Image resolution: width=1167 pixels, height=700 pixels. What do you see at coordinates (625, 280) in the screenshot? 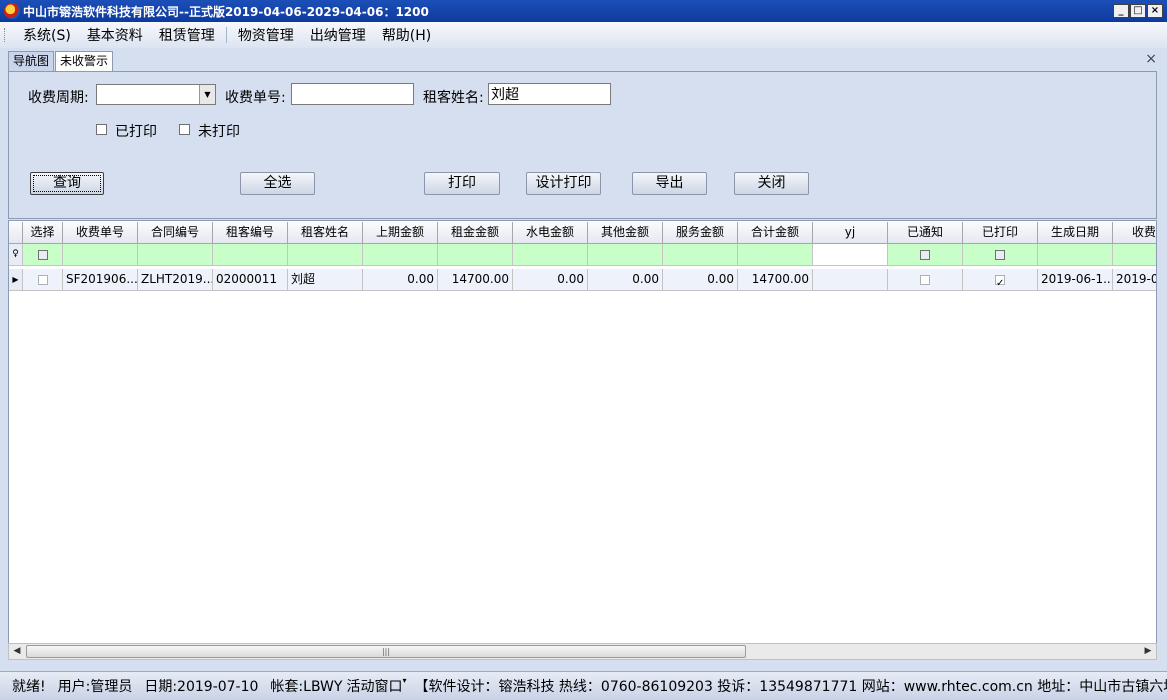
I see `other-amount-cell: 0.00` at bounding box center [625, 280].